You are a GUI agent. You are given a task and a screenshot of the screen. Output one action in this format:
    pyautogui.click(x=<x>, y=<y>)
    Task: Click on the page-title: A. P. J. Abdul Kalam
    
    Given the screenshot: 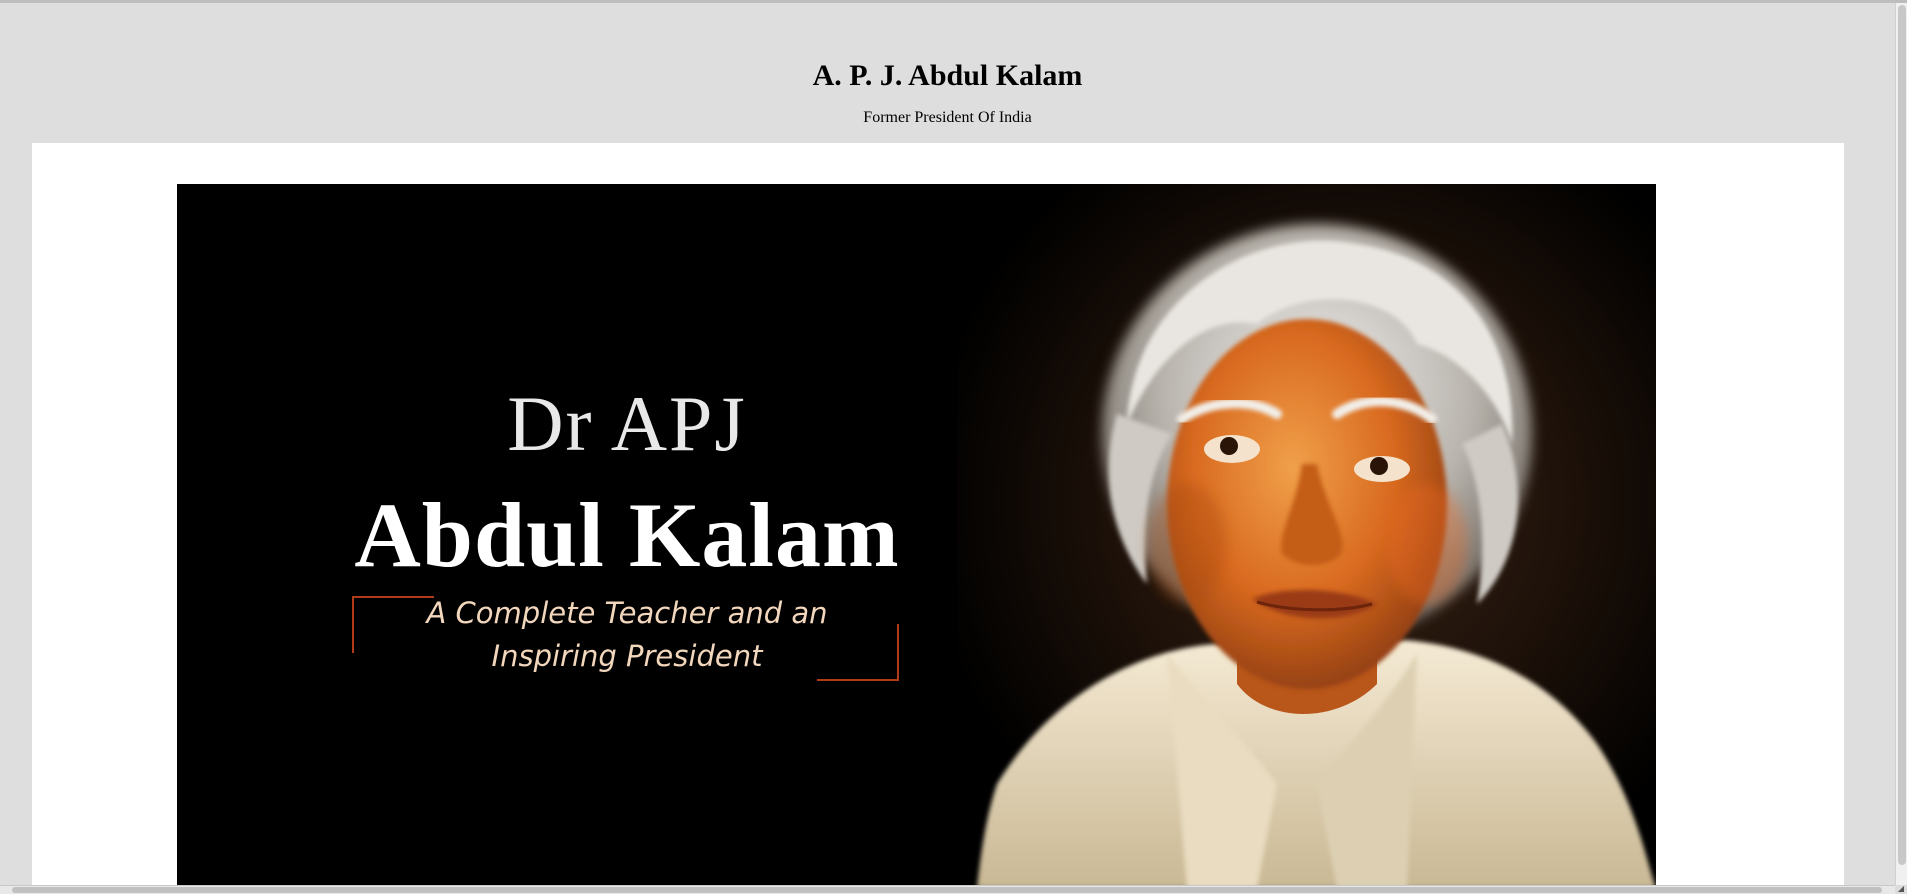 What is the action you would take?
    pyautogui.click(x=947, y=75)
    